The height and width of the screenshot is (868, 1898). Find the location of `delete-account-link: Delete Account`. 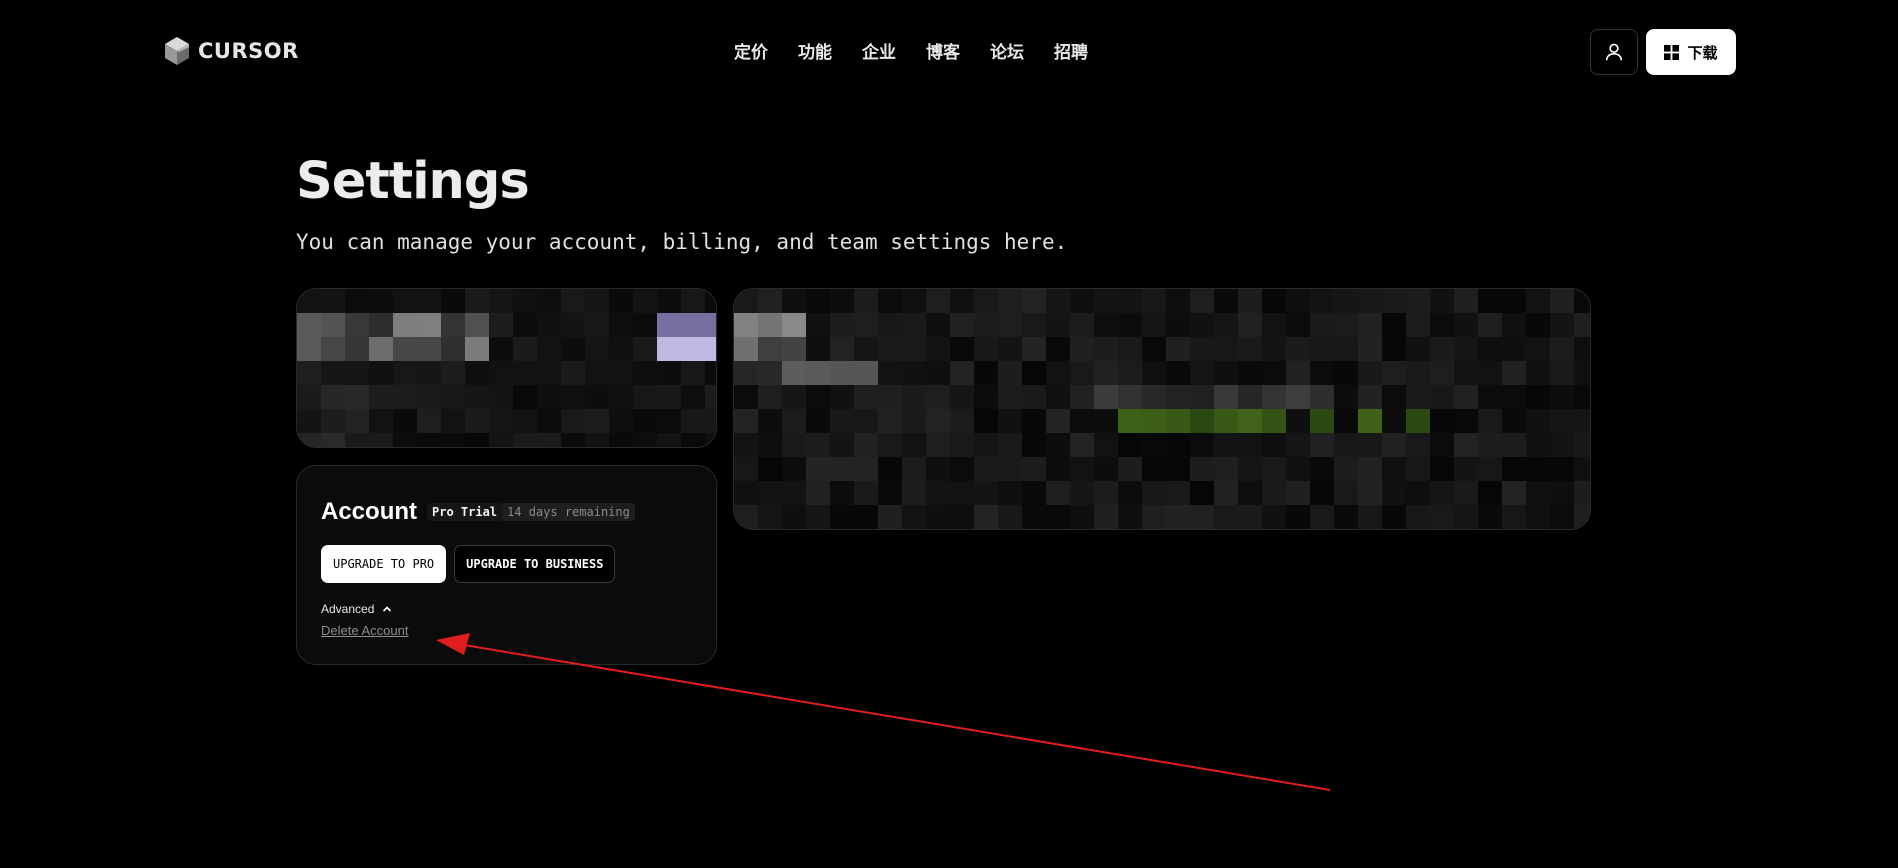

delete-account-link: Delete Account is located at coordinates (364, 630).